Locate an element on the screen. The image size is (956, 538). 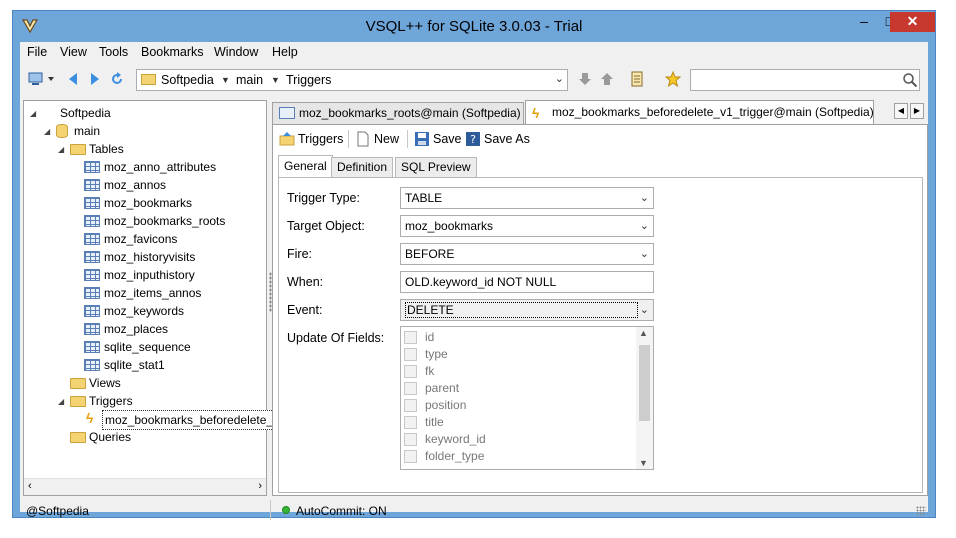
menu-bookmarks: Bookmarks is located at coordinates (172, 52).